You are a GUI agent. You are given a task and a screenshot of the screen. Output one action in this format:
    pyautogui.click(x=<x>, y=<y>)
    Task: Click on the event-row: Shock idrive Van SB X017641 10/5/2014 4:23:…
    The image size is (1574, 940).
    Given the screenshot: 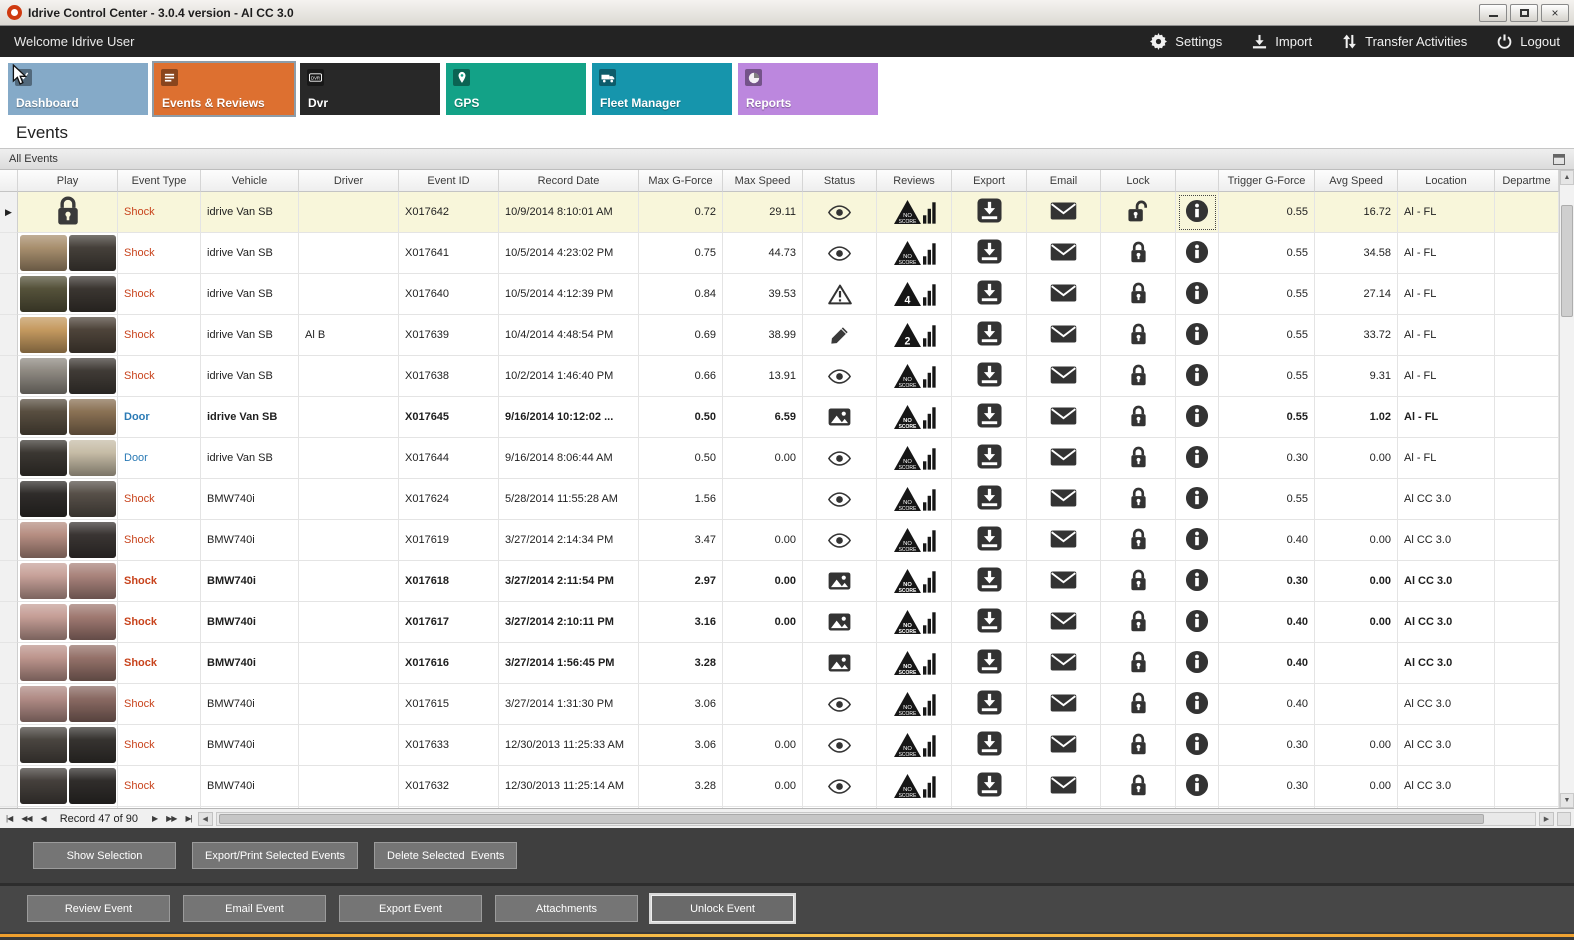 What is the action you would take?
    pyautogui.click(x=779, y=253)
    